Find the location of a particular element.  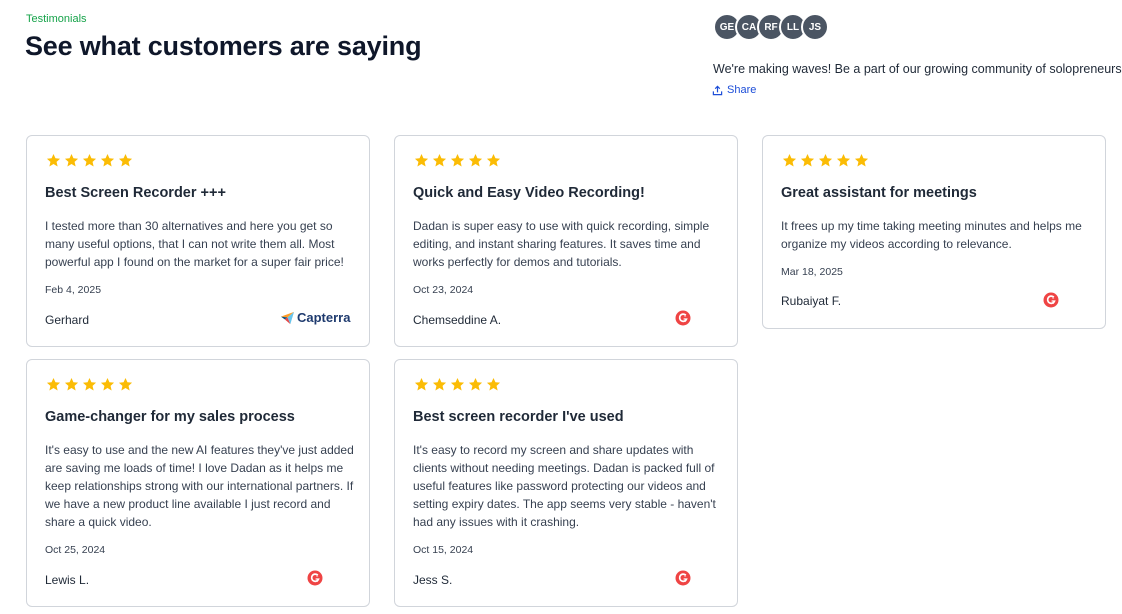

testimonial-author: Jess S. is located at coordinates (433, 580).